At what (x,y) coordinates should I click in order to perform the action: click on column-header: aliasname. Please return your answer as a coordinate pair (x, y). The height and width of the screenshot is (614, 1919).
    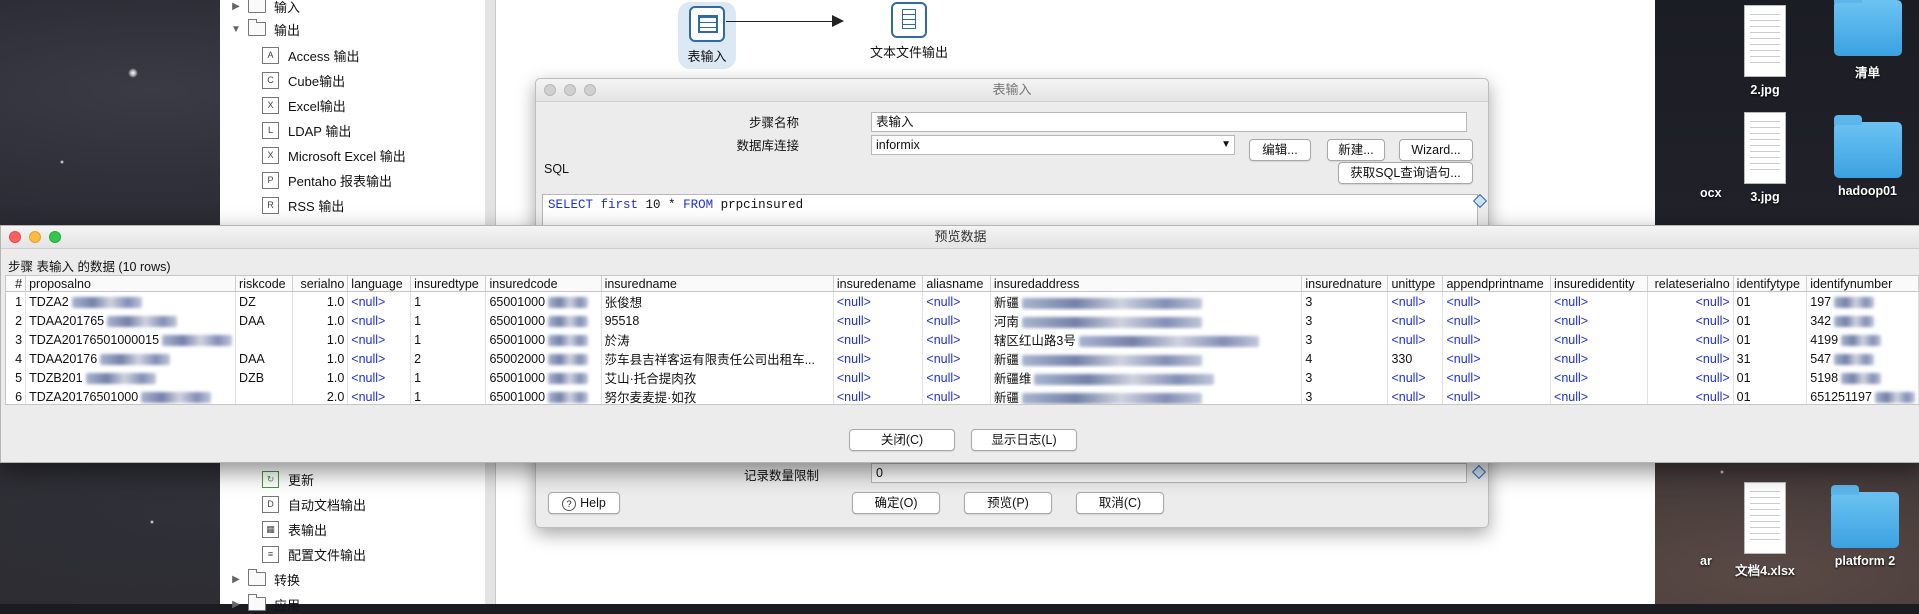
    Looking at the image, I should click on (956, 284).